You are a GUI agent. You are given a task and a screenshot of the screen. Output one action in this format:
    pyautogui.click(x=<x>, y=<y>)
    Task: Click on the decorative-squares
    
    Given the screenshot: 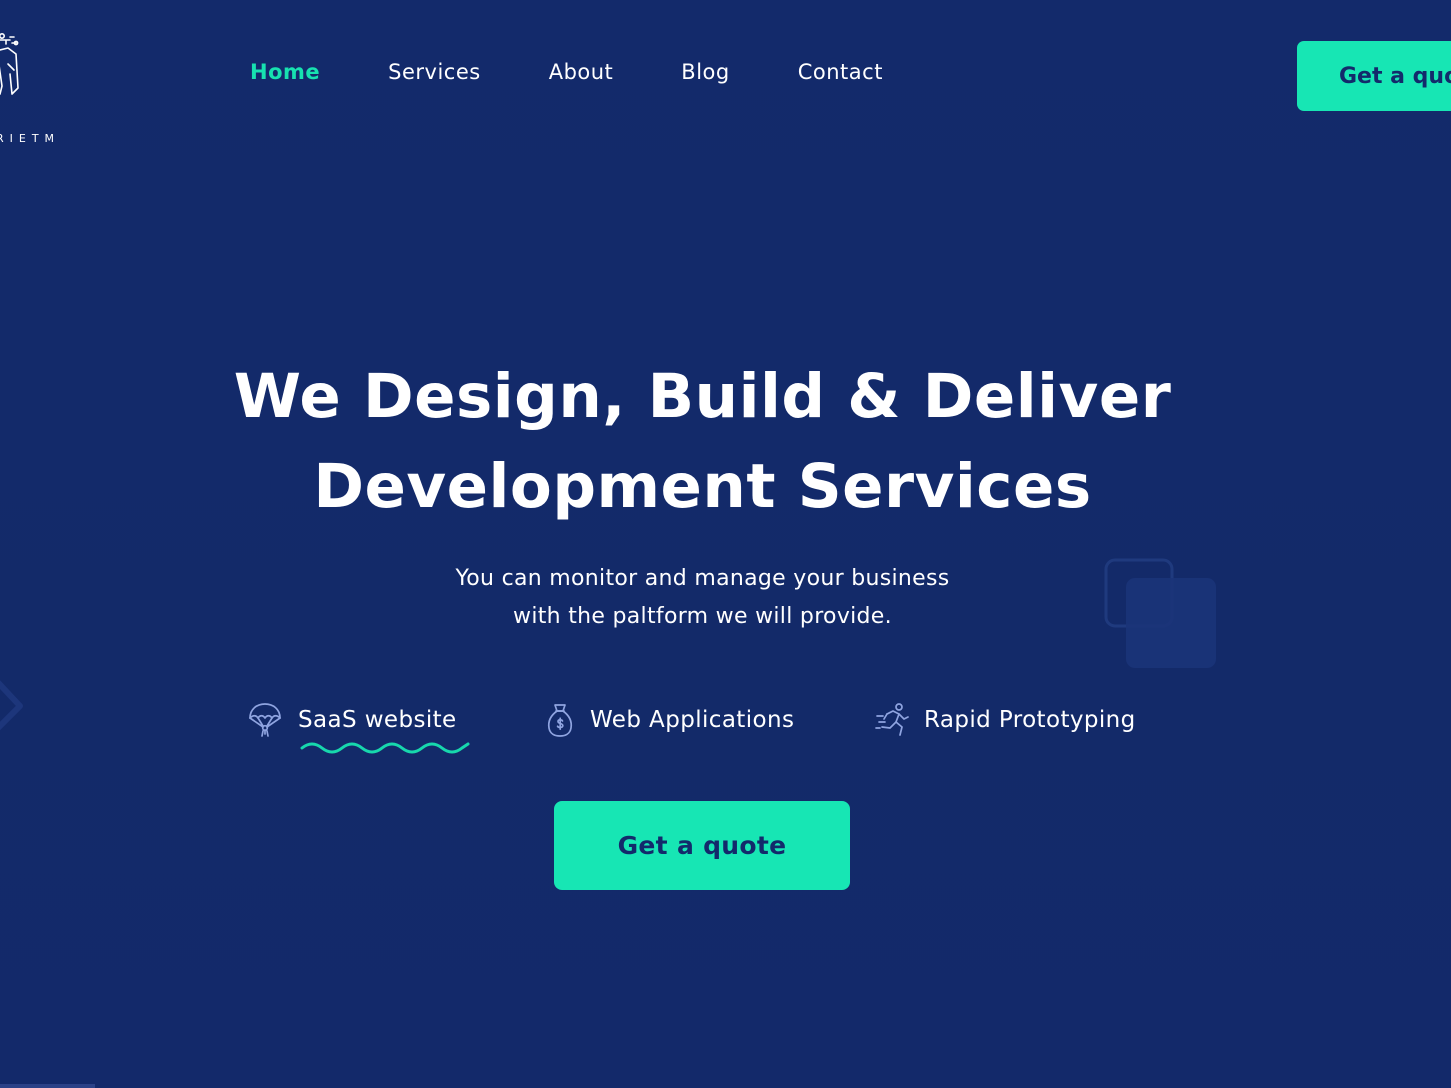 What is the action you would take?
    pyautogui.click(x=1160, y=613)
    